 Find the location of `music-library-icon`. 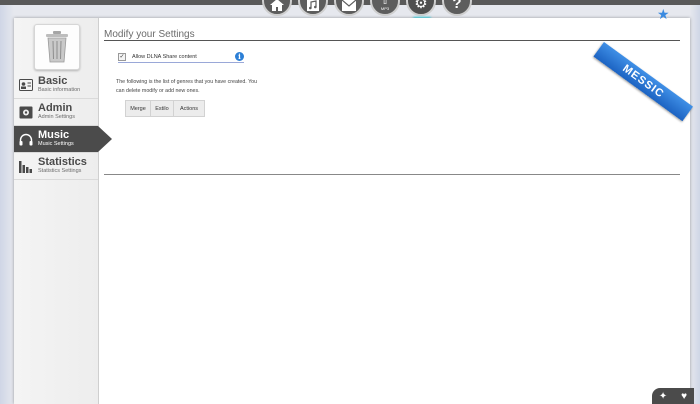

music-library-icon is located at coordinates (313, 5).